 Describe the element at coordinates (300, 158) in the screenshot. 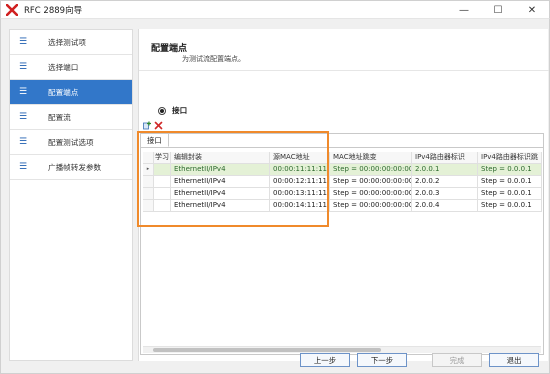

I see `column-header-source-mac: 源MAC地址` at that location.